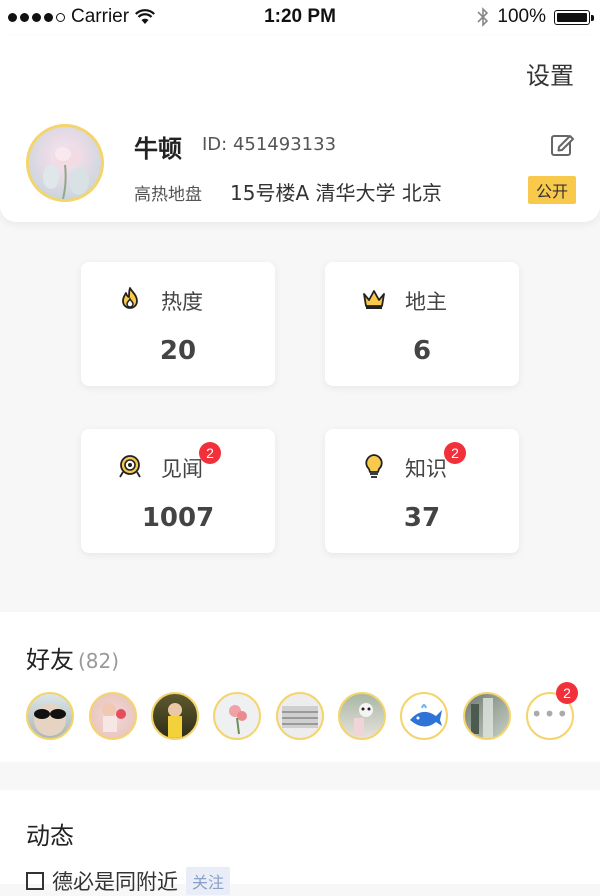  What do you see at coordinates (574, 17) in the screenshot?
I see `battery-icon` at bounding box center [574, 17].